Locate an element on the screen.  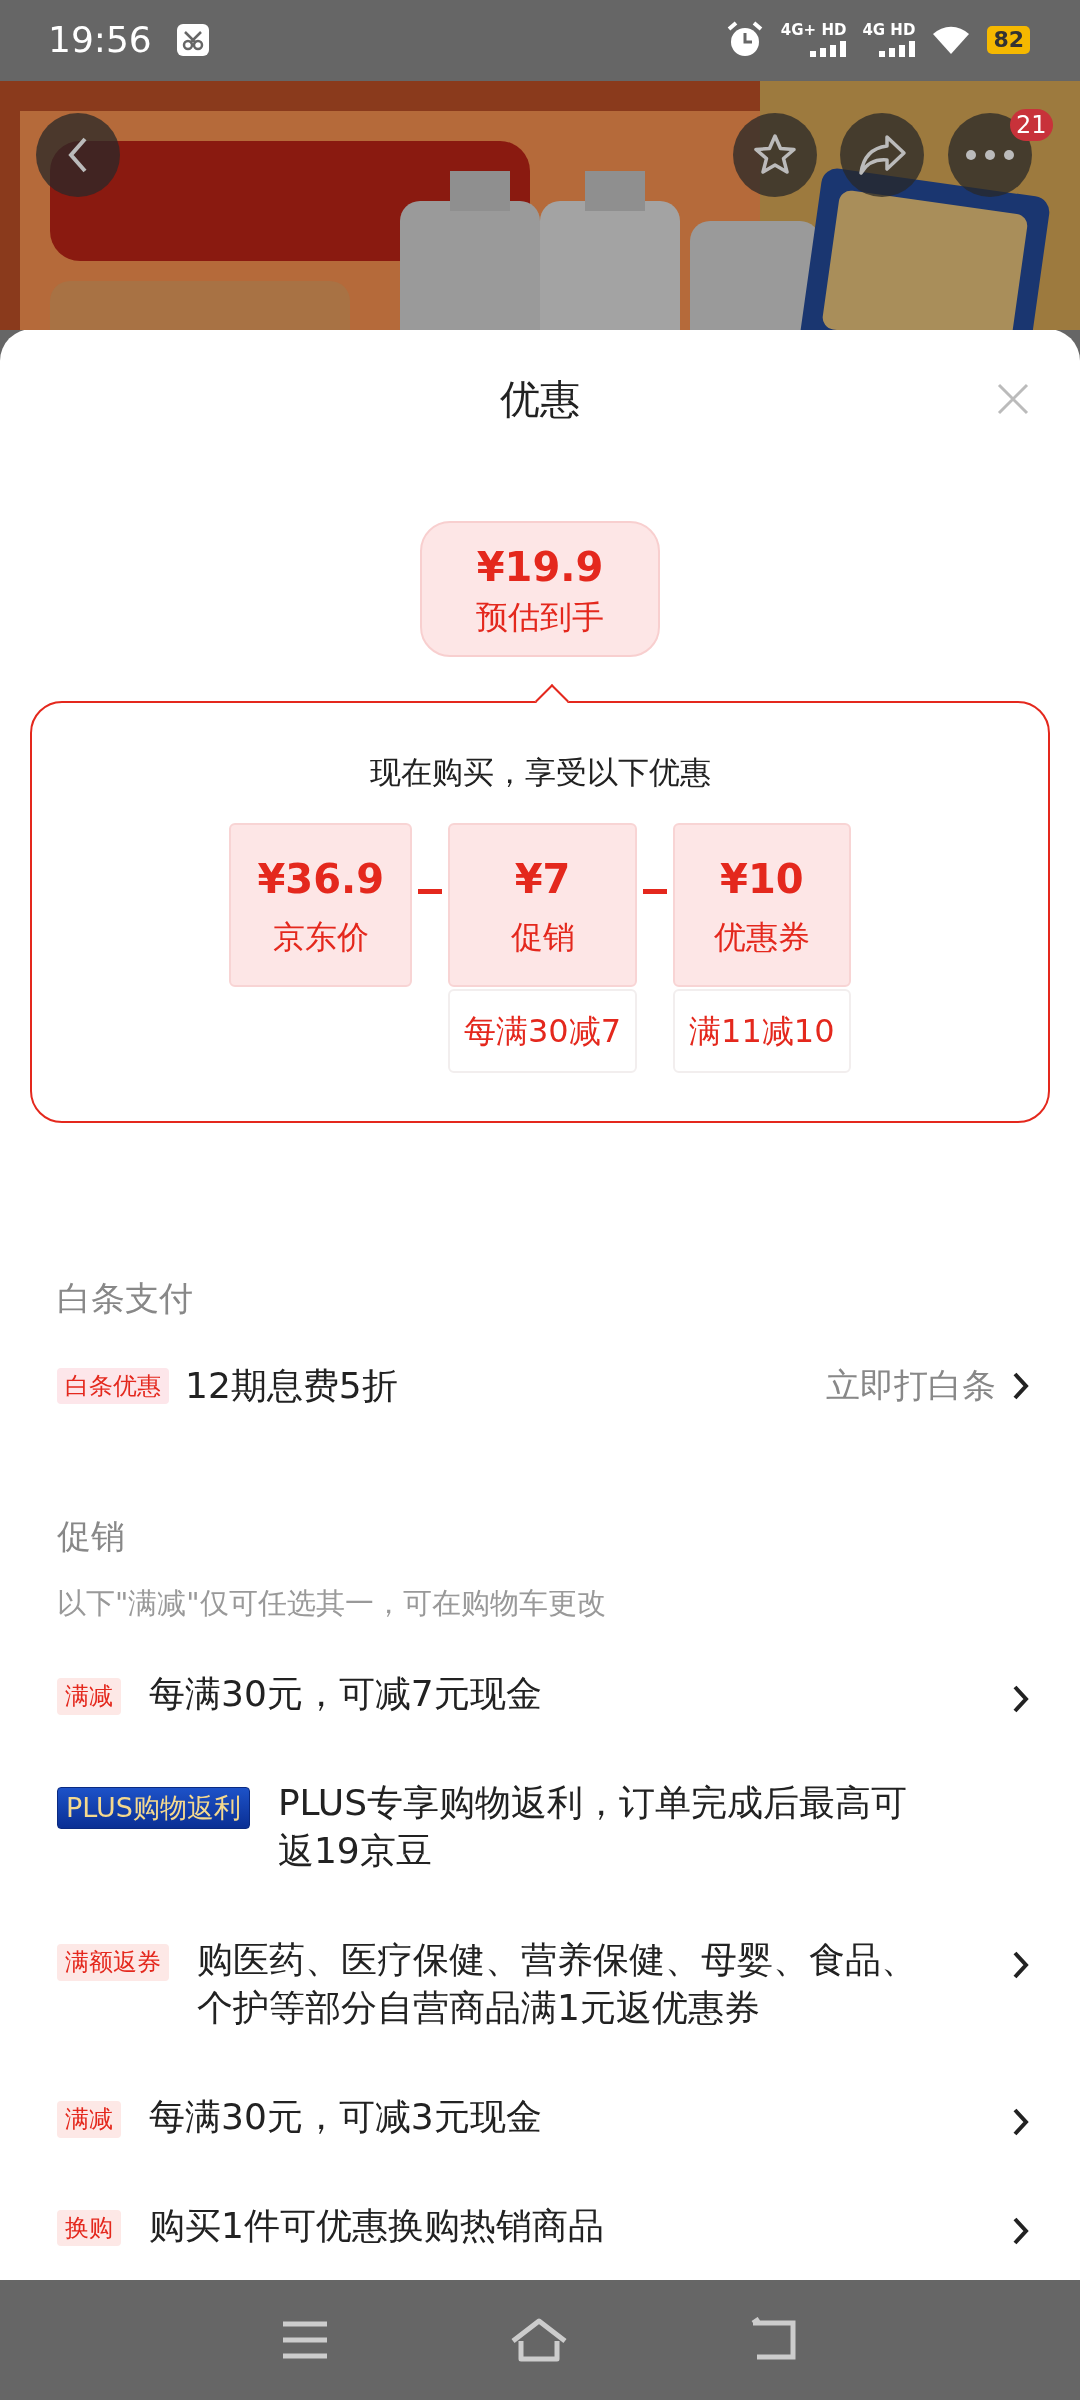
menu-button is located at coordinates (305, 2340).